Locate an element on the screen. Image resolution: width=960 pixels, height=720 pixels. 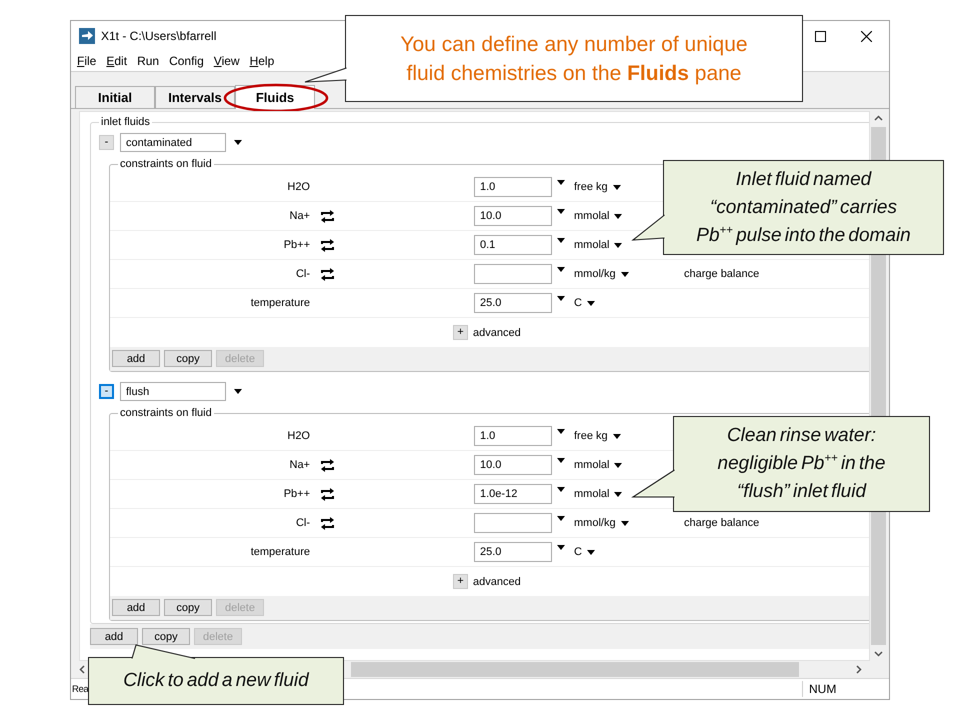
callout: You can define any number of unique fluid chemistries on the Fluids pane is located at coordinates (574, 58).